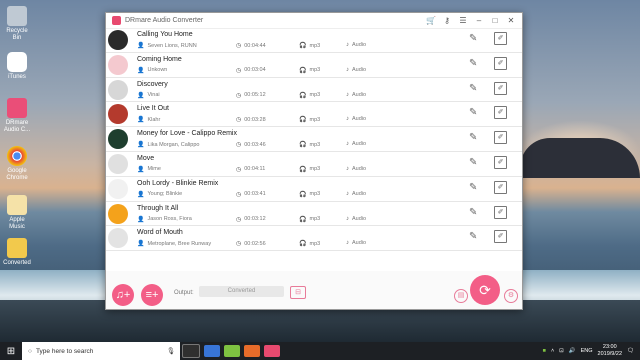 The image size is (640, 360). Describe the element at coordinates (447, 20) in the screenshot. I see `key-icon: ⚷` at that location.